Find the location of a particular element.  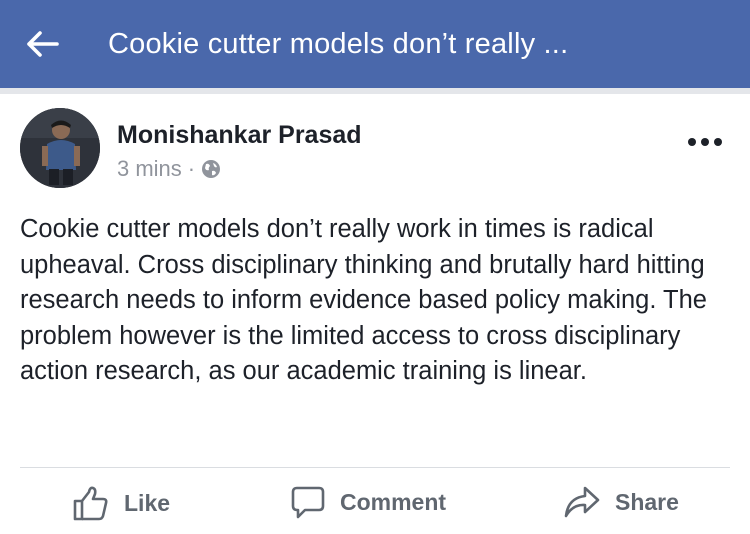

share-label: Share is located at coordinates (647, 501).